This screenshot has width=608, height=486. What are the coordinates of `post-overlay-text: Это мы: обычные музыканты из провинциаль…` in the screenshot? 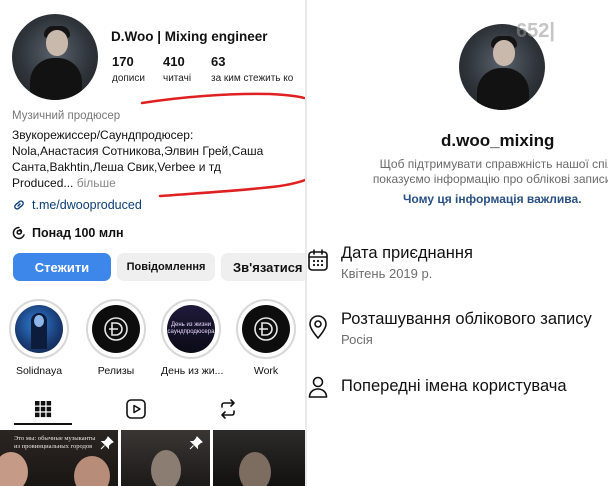 It's located at (54, 443).